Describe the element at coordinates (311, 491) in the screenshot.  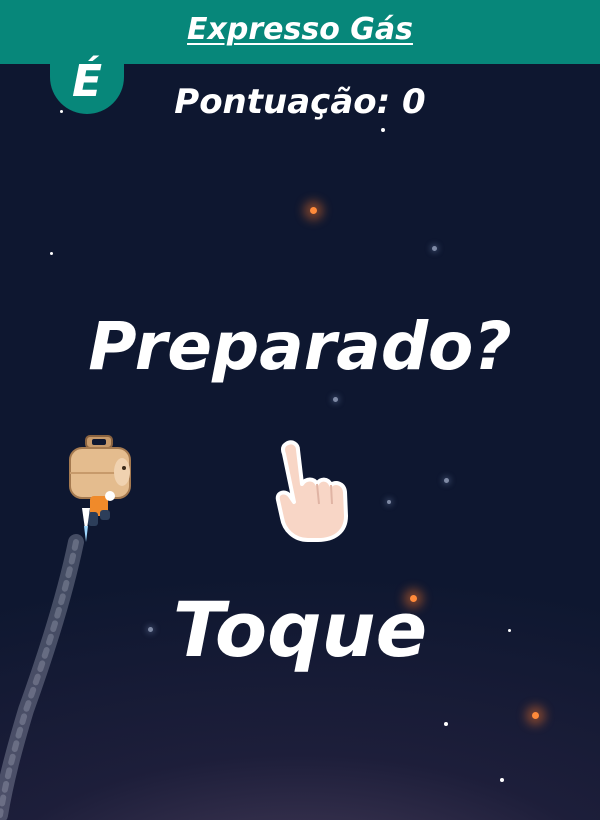
I see `pointing-hand-icon` at that location.